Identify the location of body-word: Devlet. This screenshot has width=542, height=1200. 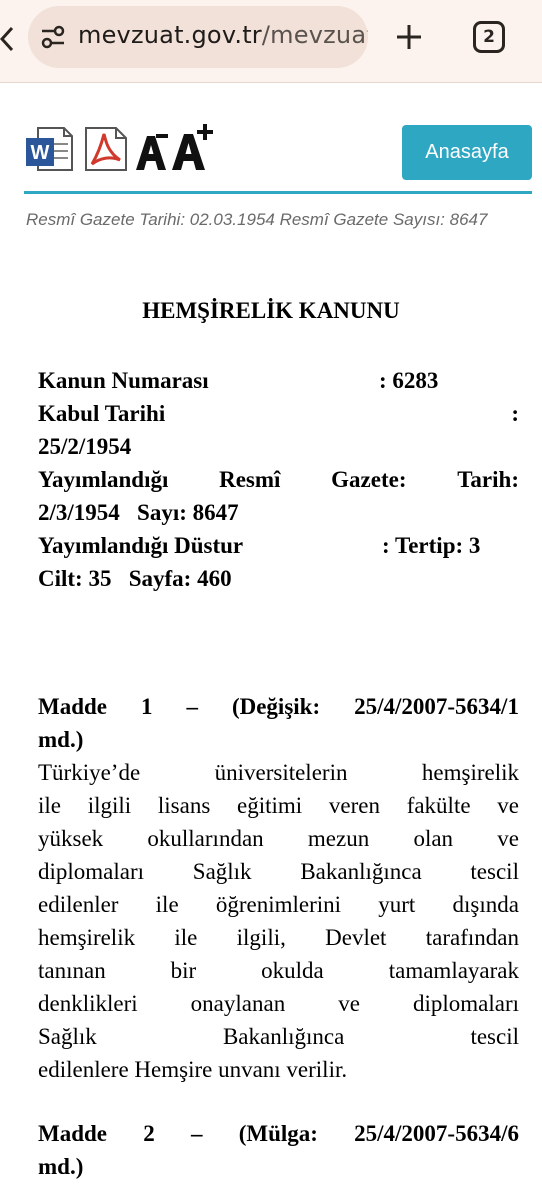
(356, 937).